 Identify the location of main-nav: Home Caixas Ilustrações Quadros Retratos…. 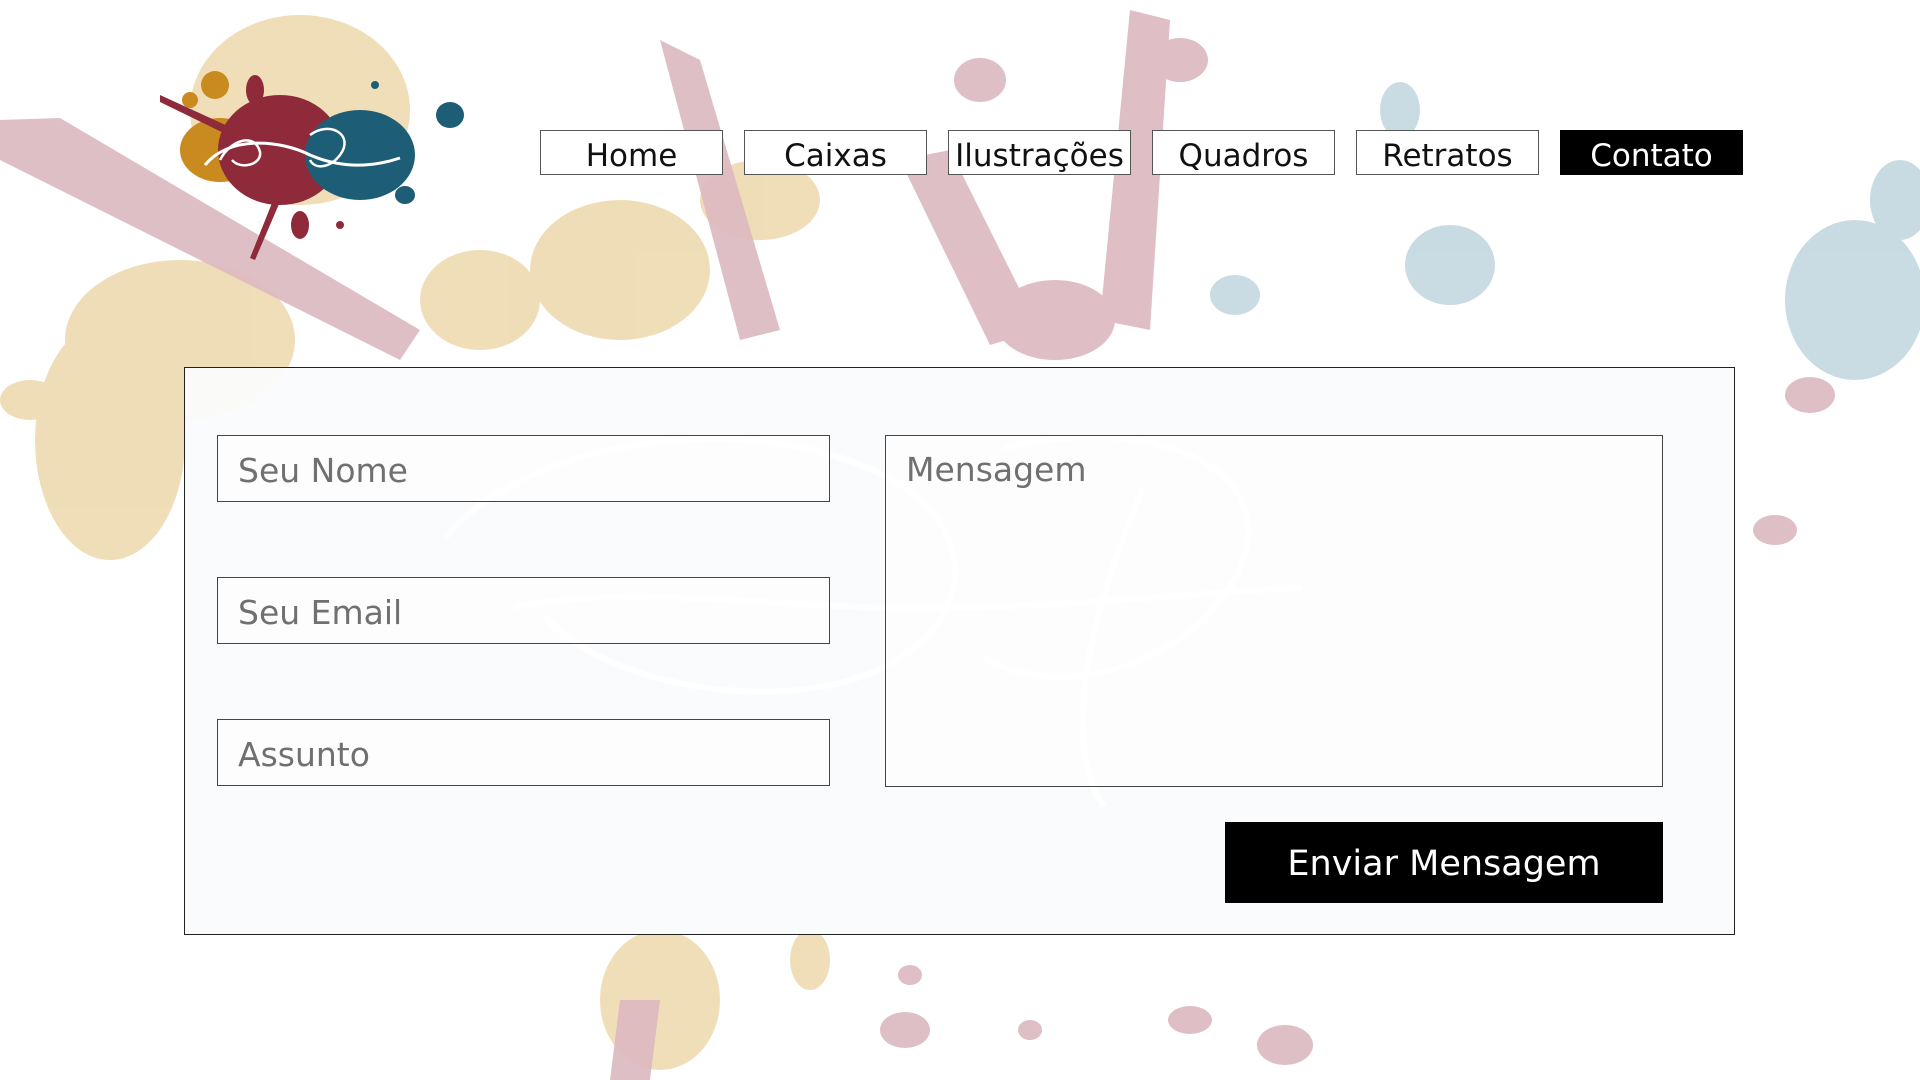
(1141, 154).